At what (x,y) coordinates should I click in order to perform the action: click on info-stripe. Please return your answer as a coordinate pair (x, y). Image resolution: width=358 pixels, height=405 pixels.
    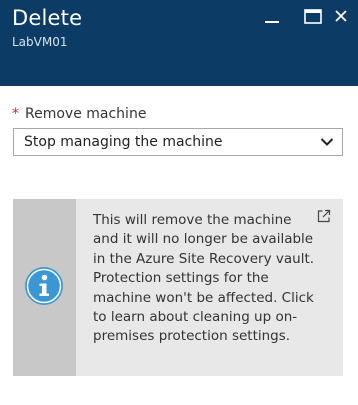
    Looking at the image, I should click on (44, 287).